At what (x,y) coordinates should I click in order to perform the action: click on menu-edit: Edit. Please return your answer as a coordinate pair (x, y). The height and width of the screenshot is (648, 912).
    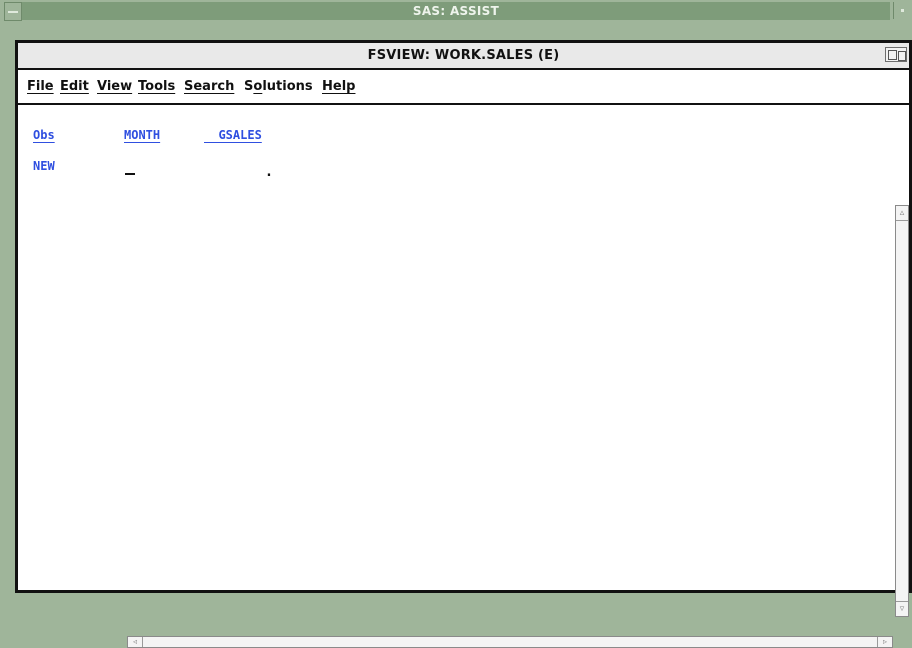
    Looking at the image, I should click on (74, 88).